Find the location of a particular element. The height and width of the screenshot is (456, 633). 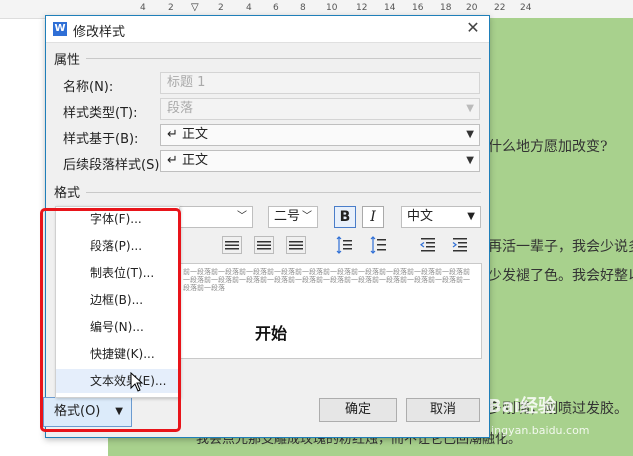

ruler-tick: 14 is located at coordinates (390, 8).